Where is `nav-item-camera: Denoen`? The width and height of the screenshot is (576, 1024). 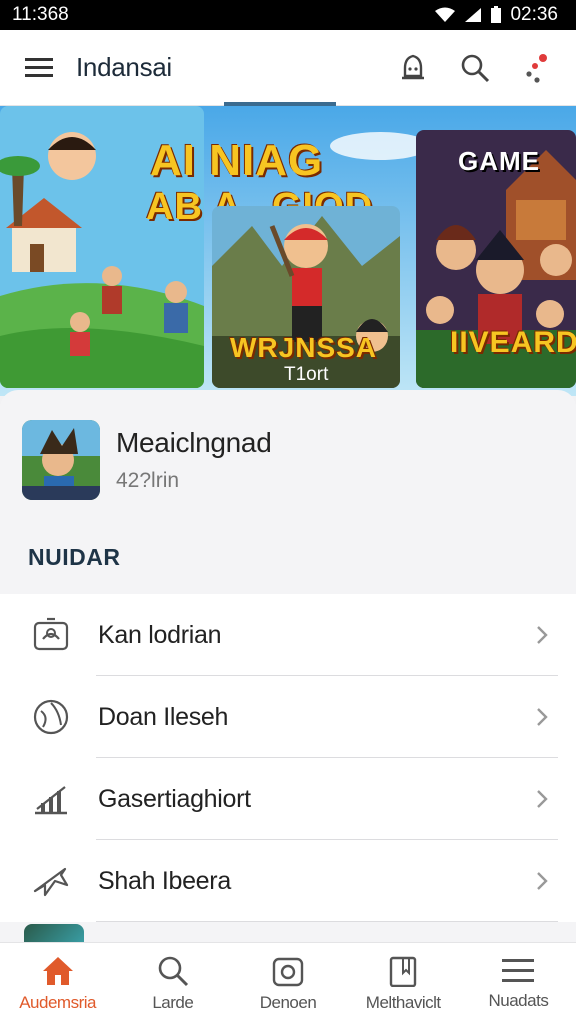 nav-item-camera: Denoen is located at coordinates (287, 983).